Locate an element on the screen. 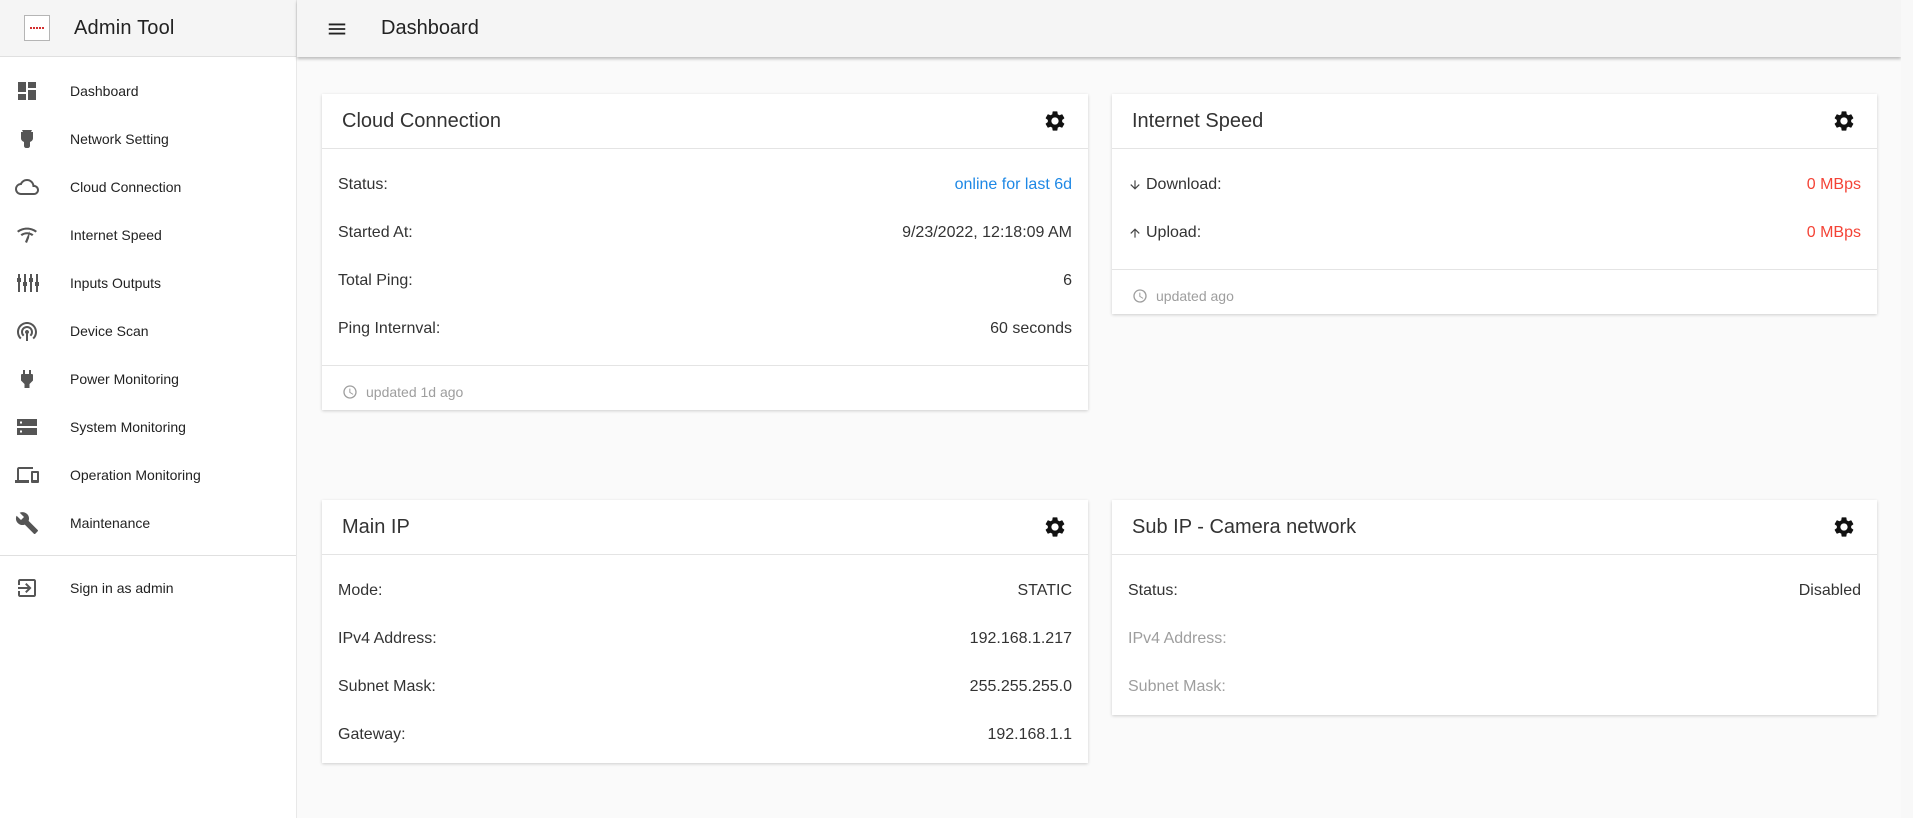 The width and height of the screenshot is (1913, 818). card-title: Cloud Connection is located at coordinates (421, 120).